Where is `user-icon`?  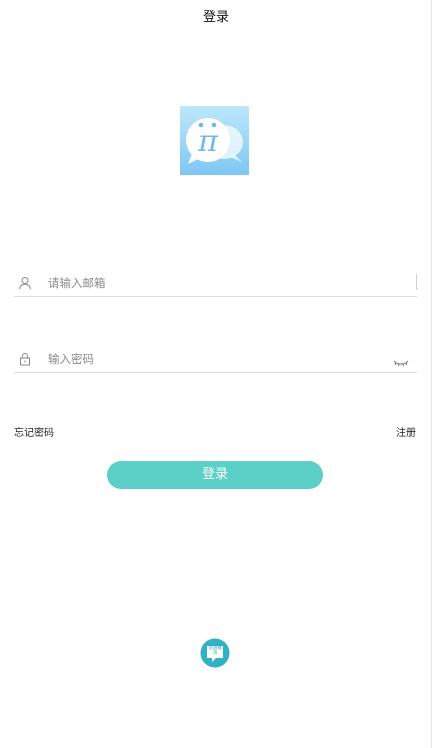
user-icon is located at coordinates (25, 282).